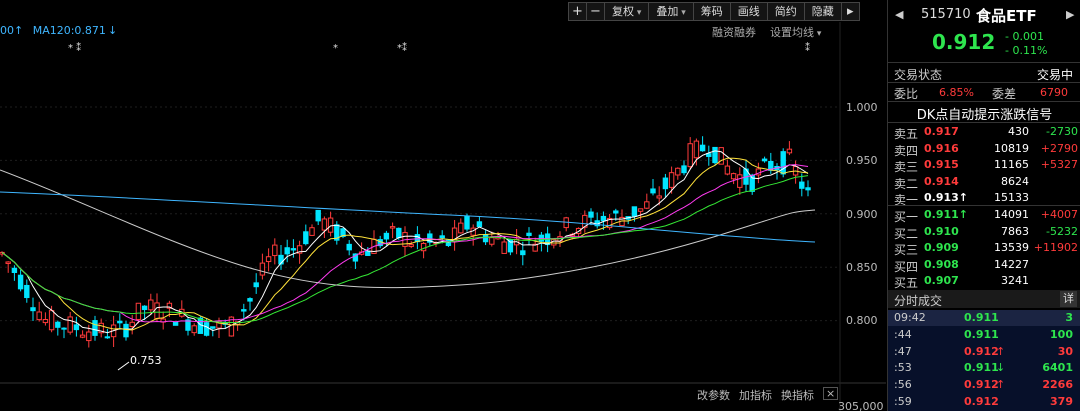 The height and width of the screenshot is (411, 1080). What do you see at coordinates (899, 14) in the screenshot?
I see `prev-stock-icon: ◀` at bounding box center [899, 14].